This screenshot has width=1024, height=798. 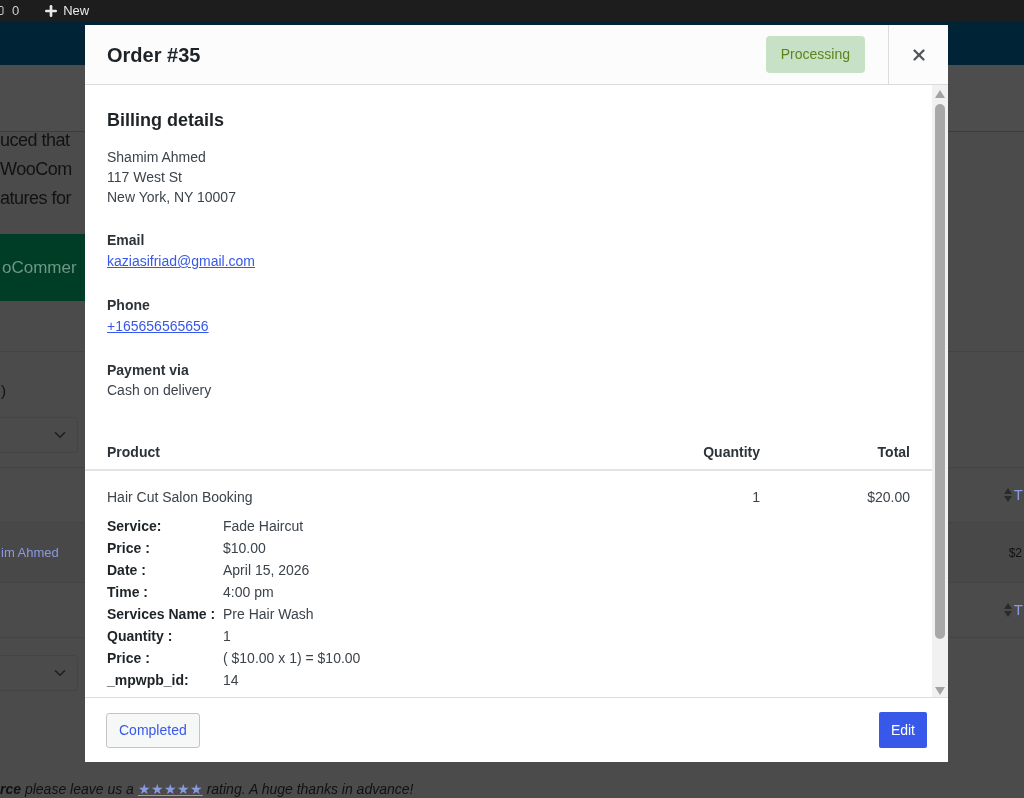 What do you see at coordinates (3, 391) in the screenshot?
I see `count-text: )` at bounding box center [3, 391].